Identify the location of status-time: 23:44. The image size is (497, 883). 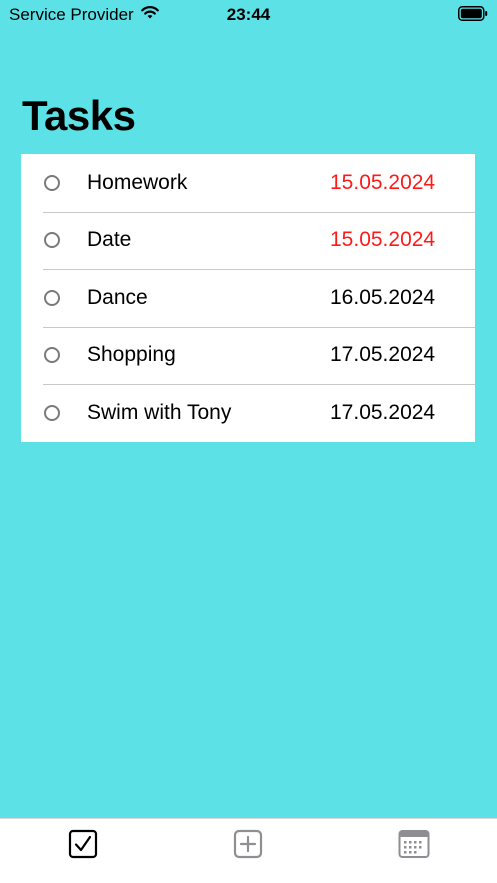
(248, 14).